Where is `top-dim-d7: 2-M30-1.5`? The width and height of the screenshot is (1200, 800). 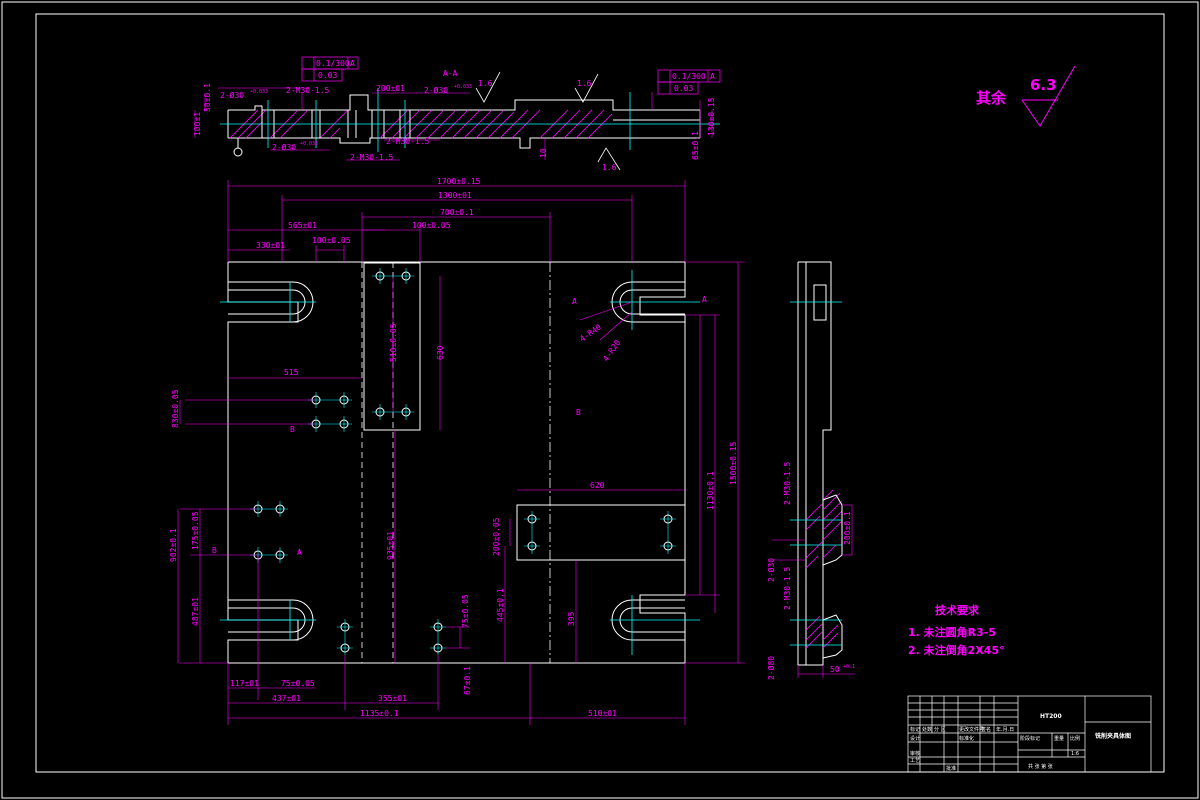
top-dim-d7: 2-M30-1.5 is located at coordinates (372, 157).